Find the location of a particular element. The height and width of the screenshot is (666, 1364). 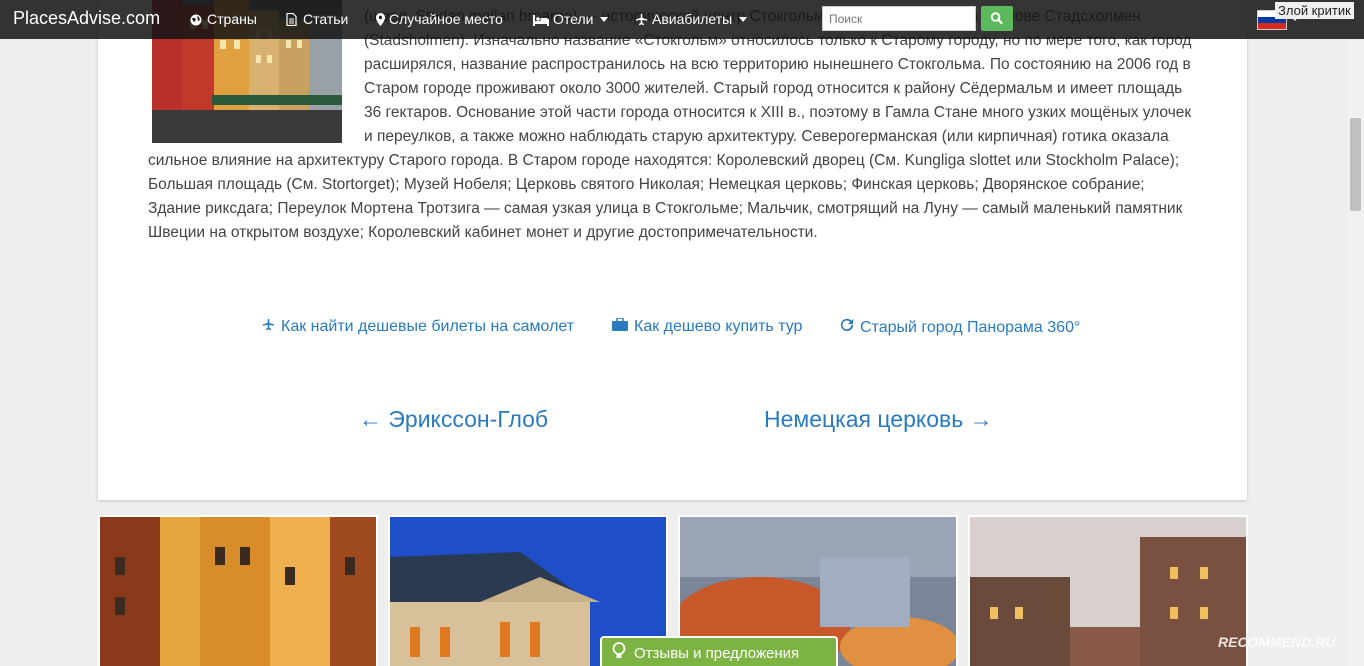

prev-article-link: ← Эрикссон-Глоб is located at coordinates (453, 419).